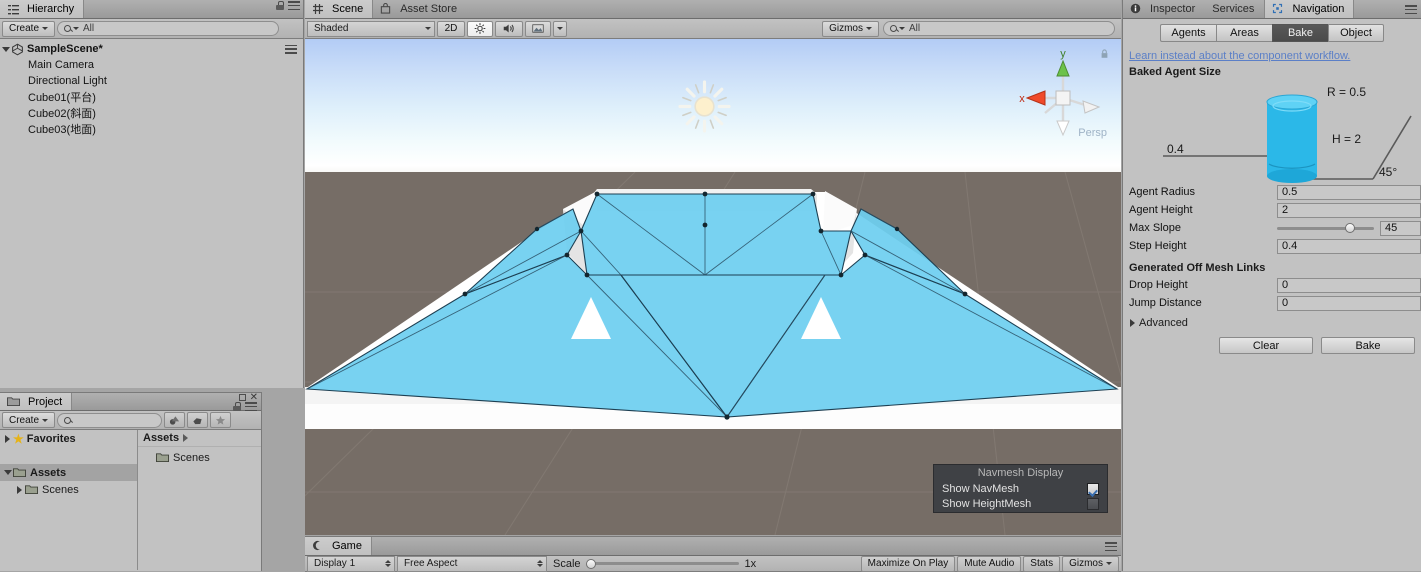  Describe the element at coordinates (1349, 285) in the screenshot. I see `drop-height-input: 0` at that location.